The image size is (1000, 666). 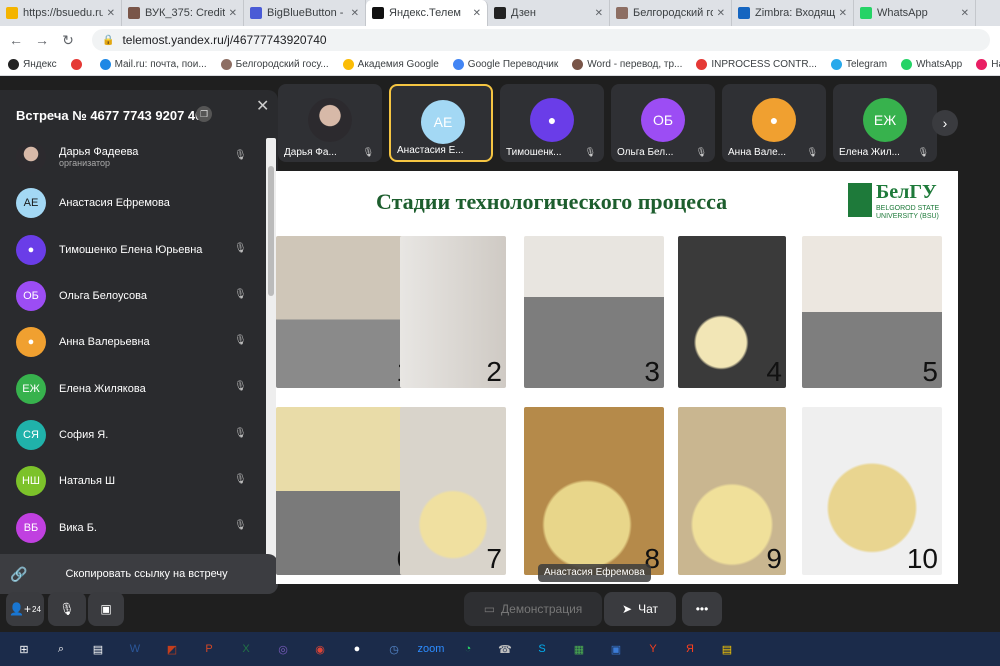 What do you see at coordinates (204, 114) in the screenshot?
I see `copy-icon: ❐` at bounding box center [204, 114].